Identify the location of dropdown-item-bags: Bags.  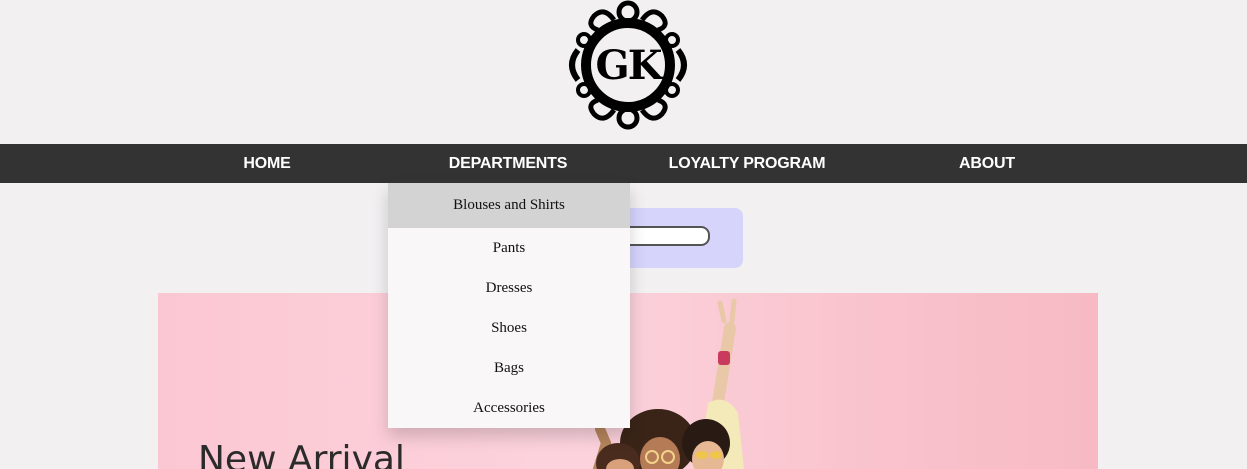
(509, 368).